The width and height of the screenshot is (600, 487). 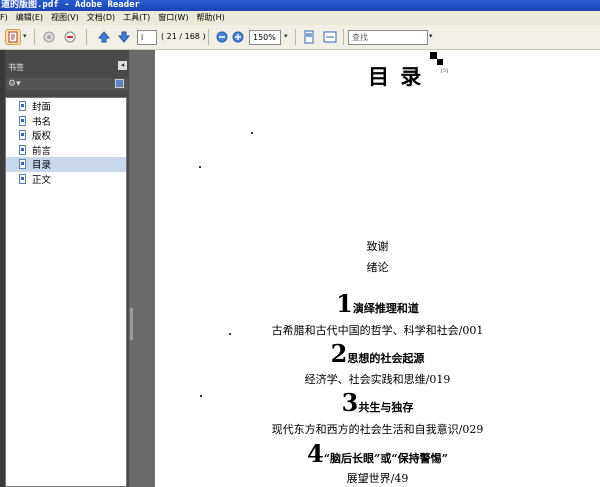 What do you see at coordinates (131, 324) in the screenshot?
I see `splitter-grip` at bounding box center [131, 324].